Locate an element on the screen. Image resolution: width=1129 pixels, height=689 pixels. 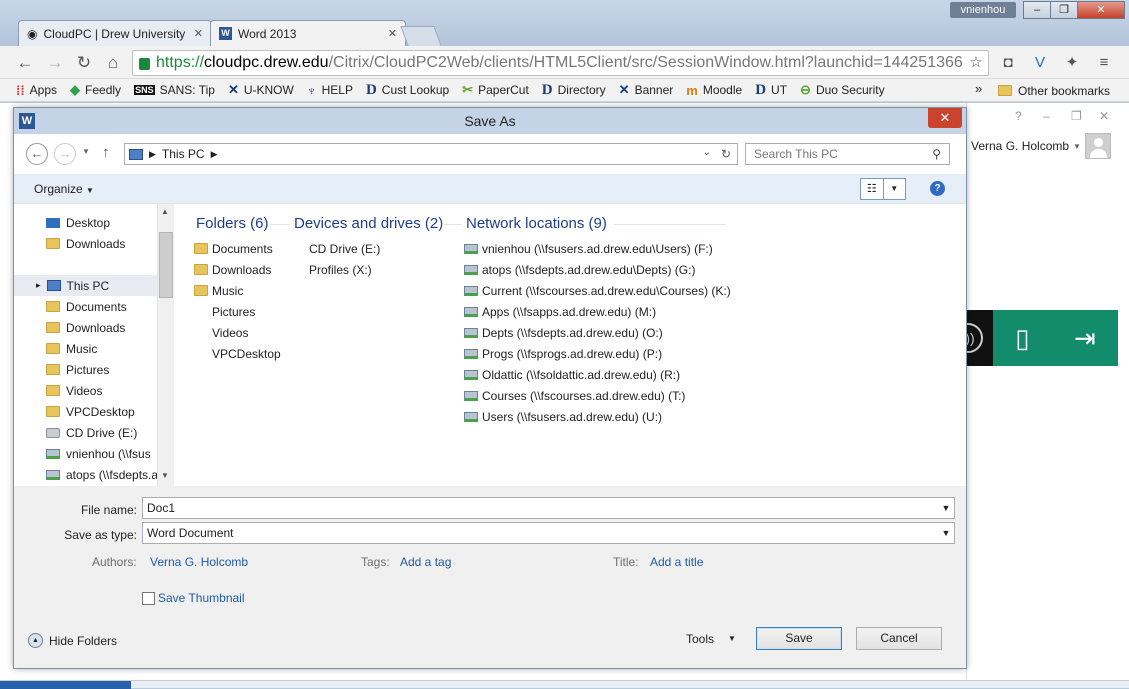
network-item: atops (\\fsdepts.ad.drew.edu\Depts) (G:) is located at coordinates (597, 269).